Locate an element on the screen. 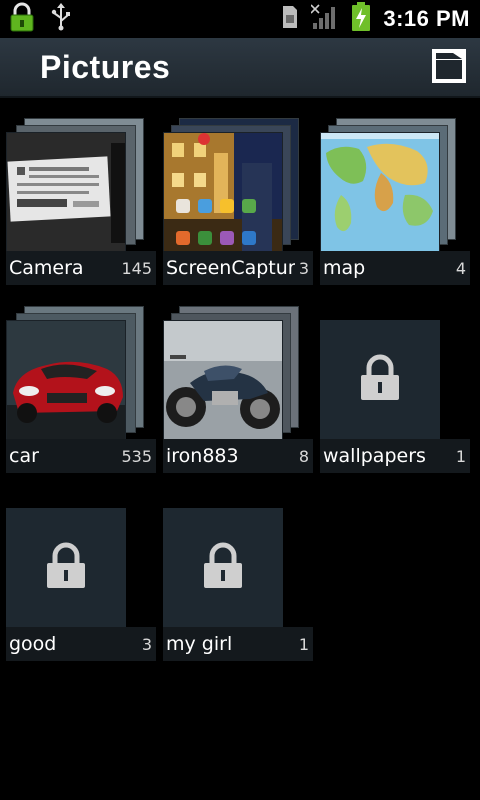 The width and height of the screenshot is (480, 800). album-my-girl: my girl 1 is located at coordinates (238, 579).